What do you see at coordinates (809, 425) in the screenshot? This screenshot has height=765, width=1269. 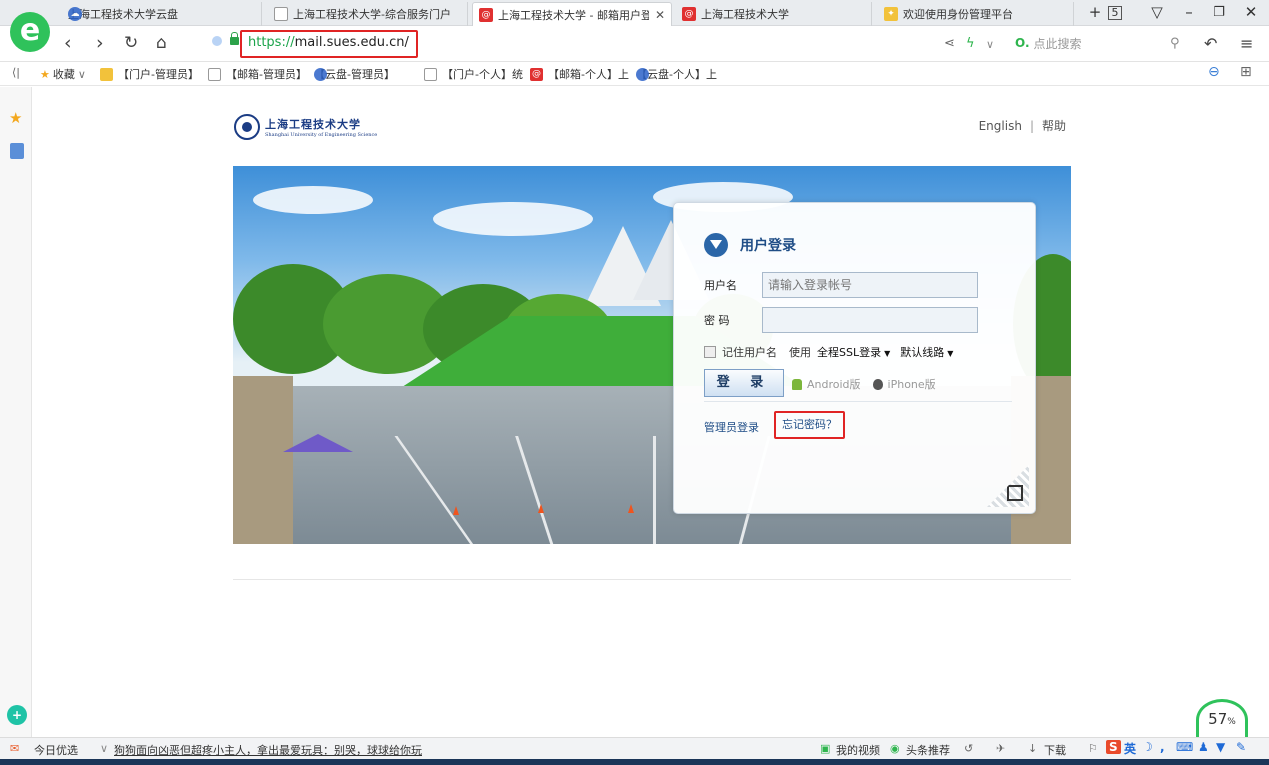 I see `forgot-password-link: 忘记密码？` at bounding box center [809, 425].